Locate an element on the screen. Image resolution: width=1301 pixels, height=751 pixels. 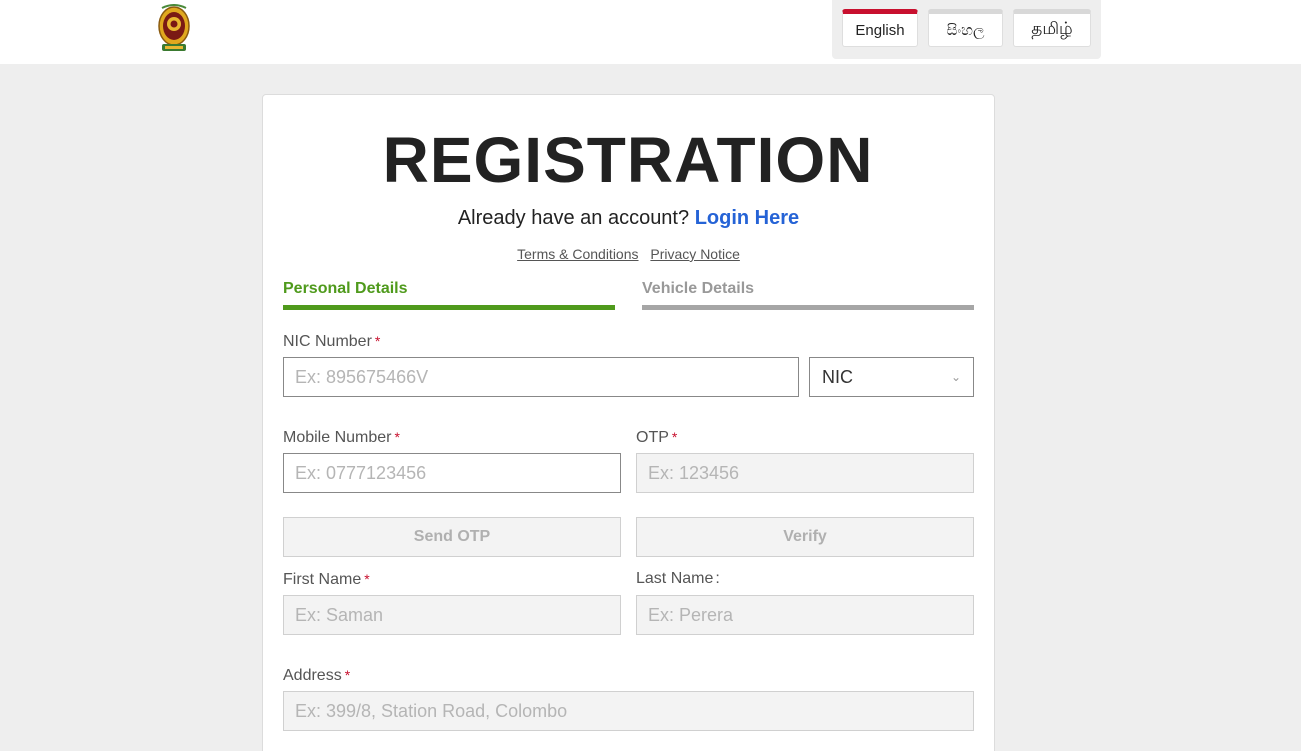
otp-label: OTP * is located at coordinates (656, 437).